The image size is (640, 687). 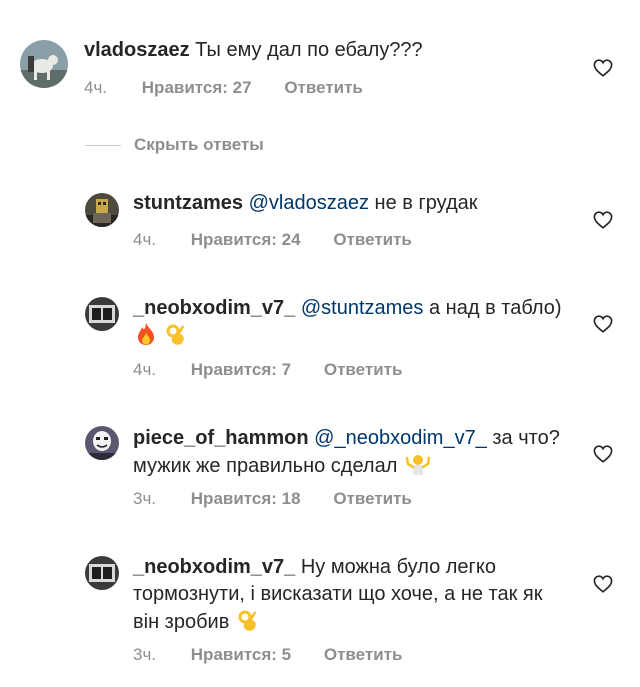 I want to click on comment-likes: Нравится: 5, so click(x=241, y=655).